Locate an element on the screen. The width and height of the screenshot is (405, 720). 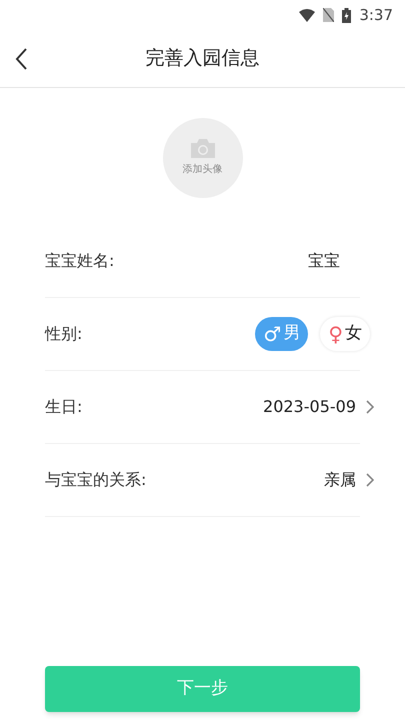
wifi-icon is located at coordinates (307, 15).